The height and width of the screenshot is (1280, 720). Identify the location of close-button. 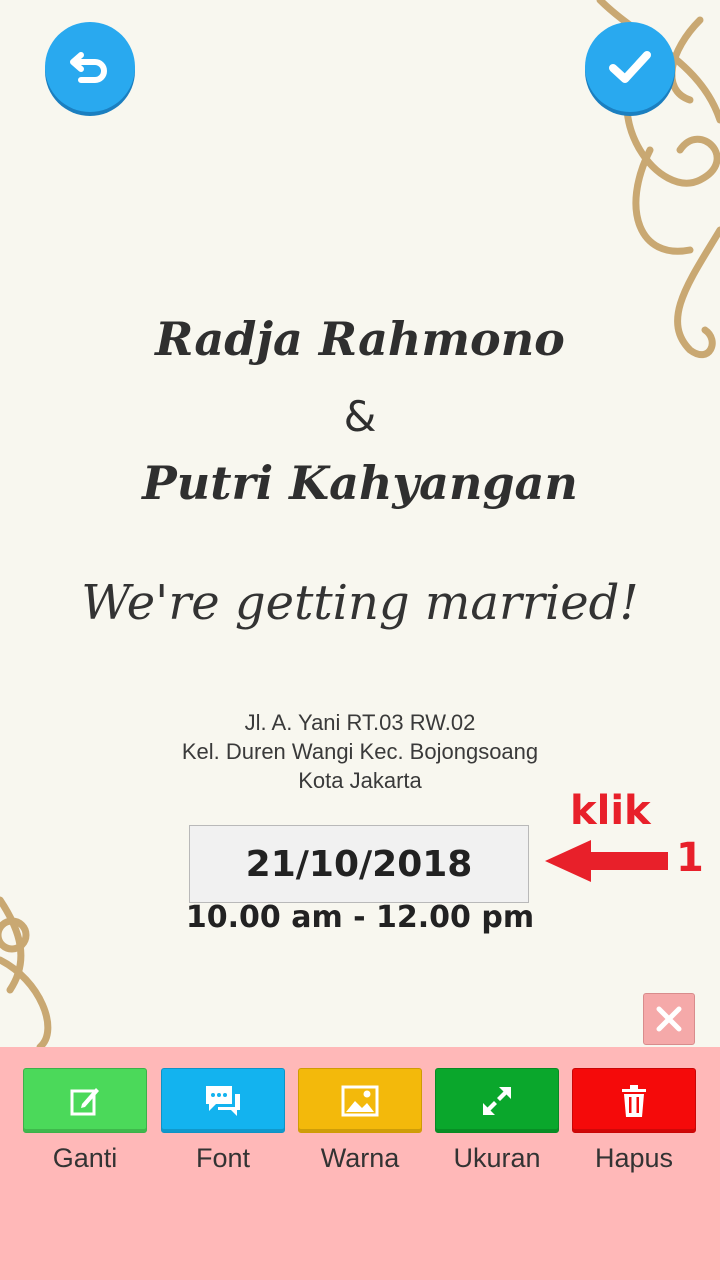
(669, 1019).